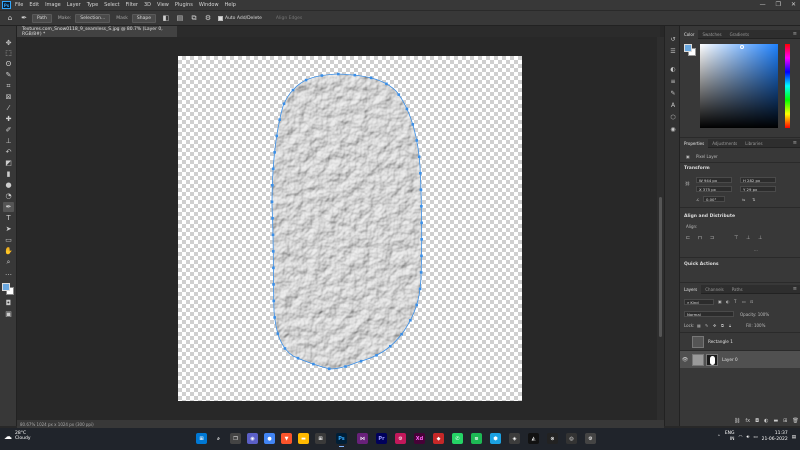 The image size is (800, 450). What do you see at coordinates (749, 238) in the screenshot?
I see `align-middle-icon: ⊥` at bounding box center [749, 238].